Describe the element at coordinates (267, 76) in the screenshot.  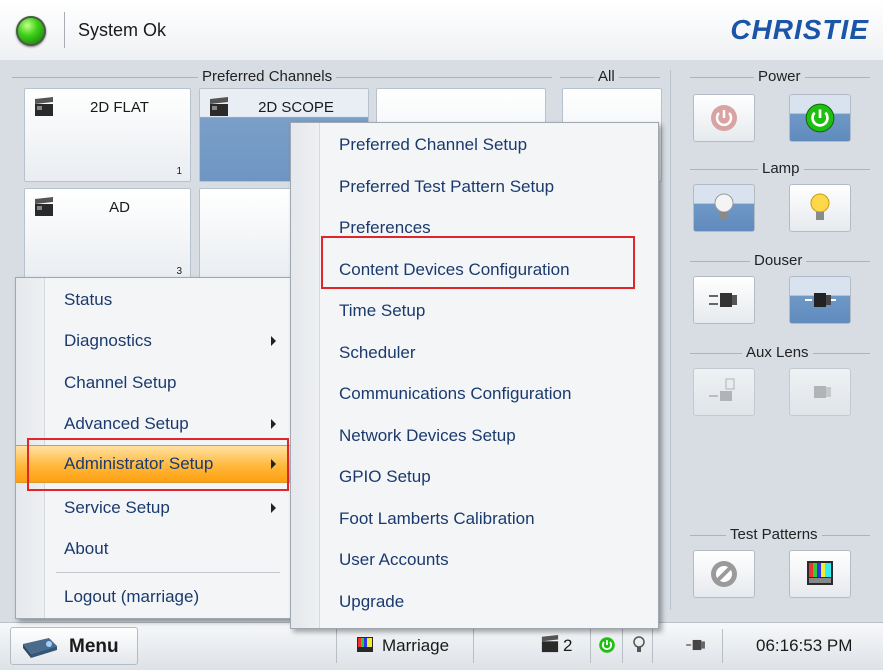
I see `preferred-channels-title: Preferred Channels` at that location.